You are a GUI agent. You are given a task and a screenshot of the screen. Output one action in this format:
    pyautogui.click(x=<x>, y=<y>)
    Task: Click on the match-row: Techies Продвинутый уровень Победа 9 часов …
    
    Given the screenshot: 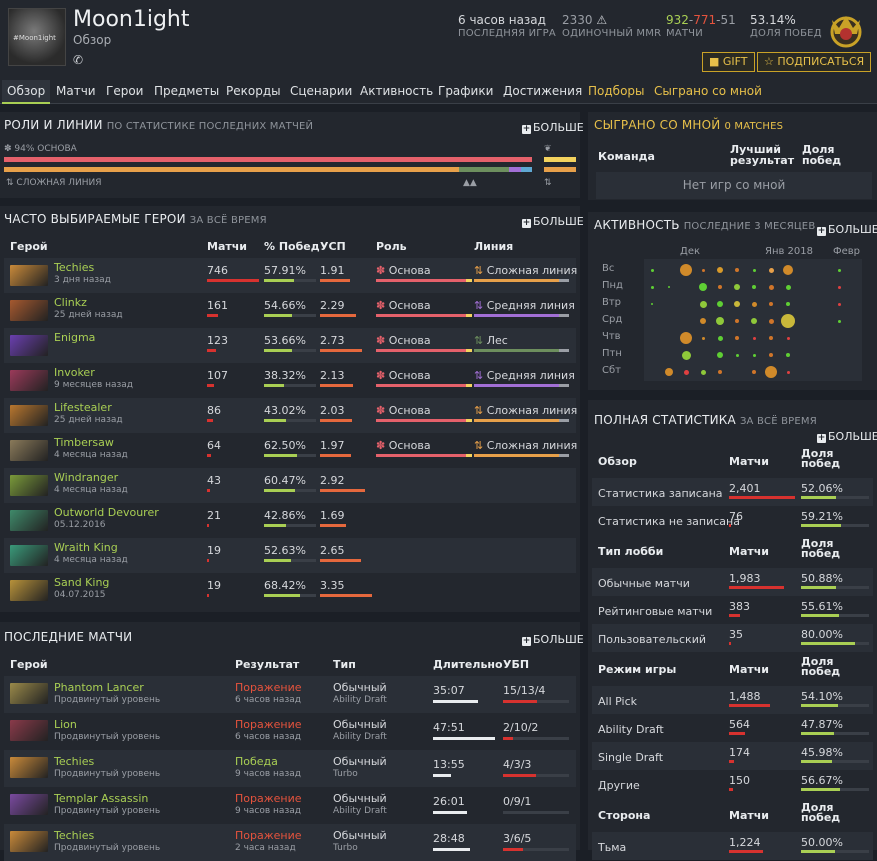 What is the action you would take?
    pyautogui.click(x=290, y=768)
    